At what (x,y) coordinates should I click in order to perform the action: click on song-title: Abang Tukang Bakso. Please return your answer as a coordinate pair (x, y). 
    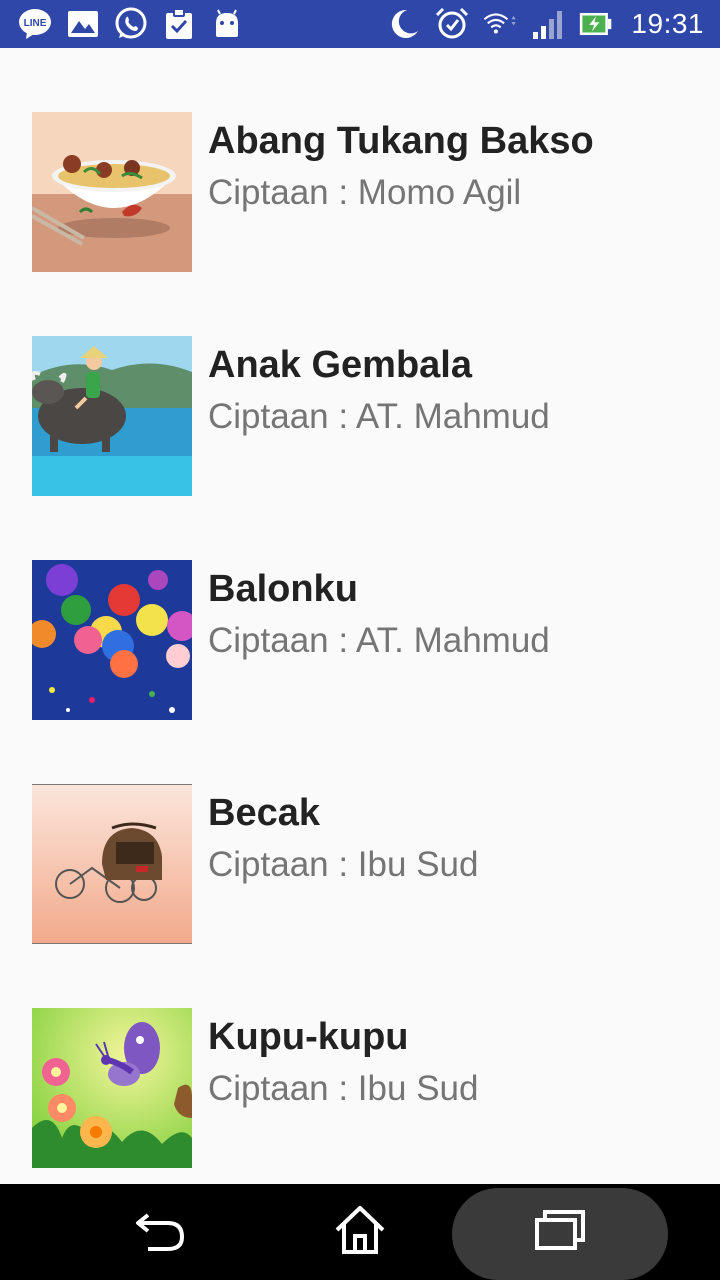
    Looking at the image, I should click on (401, 141).